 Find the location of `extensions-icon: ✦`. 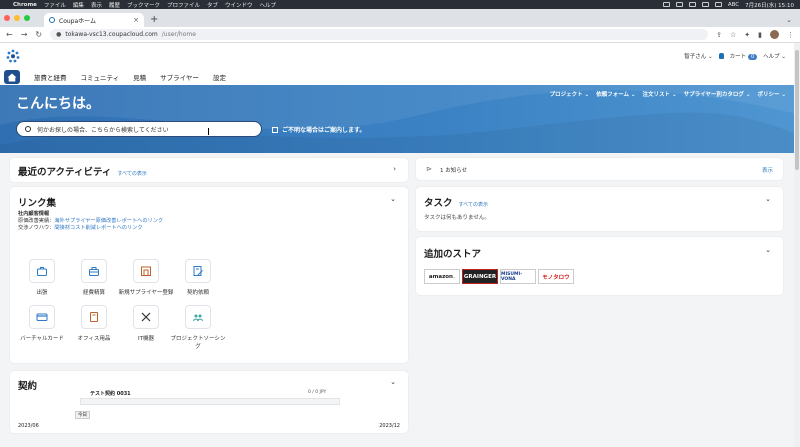

extensions-icon: ✦ is located at coordinates (747, 35).